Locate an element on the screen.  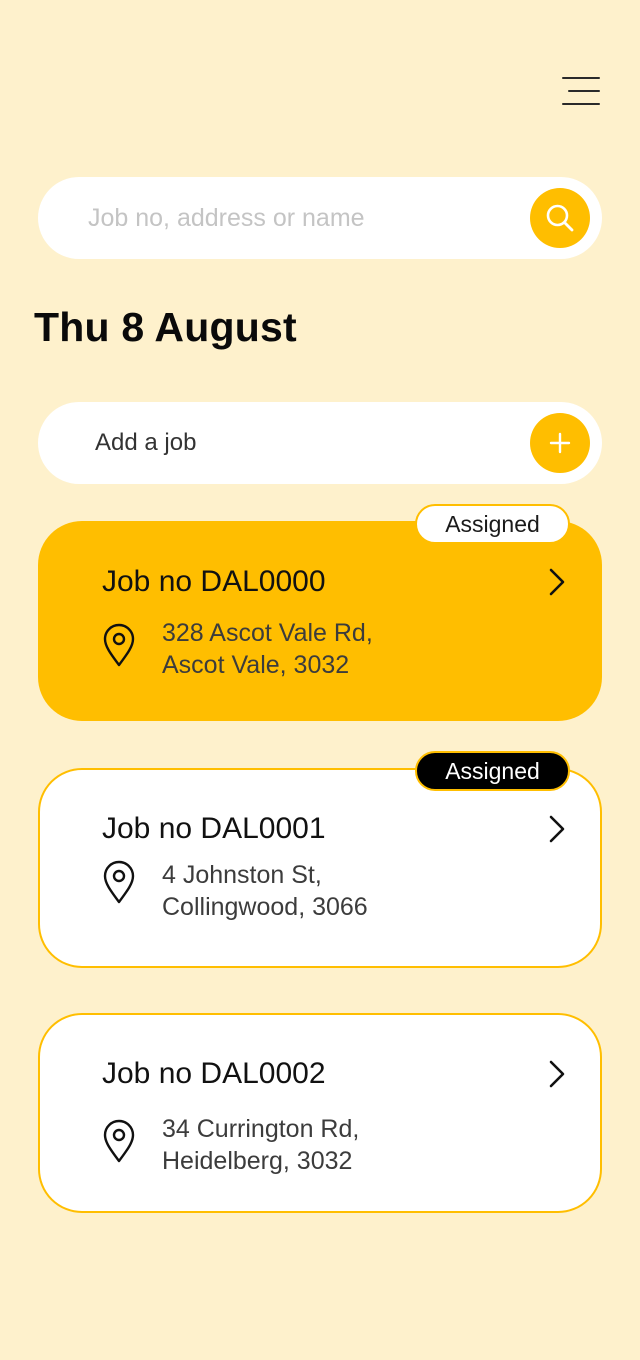
address-line1: 34 Currington Rd, is located at coordinates (261, 1129).